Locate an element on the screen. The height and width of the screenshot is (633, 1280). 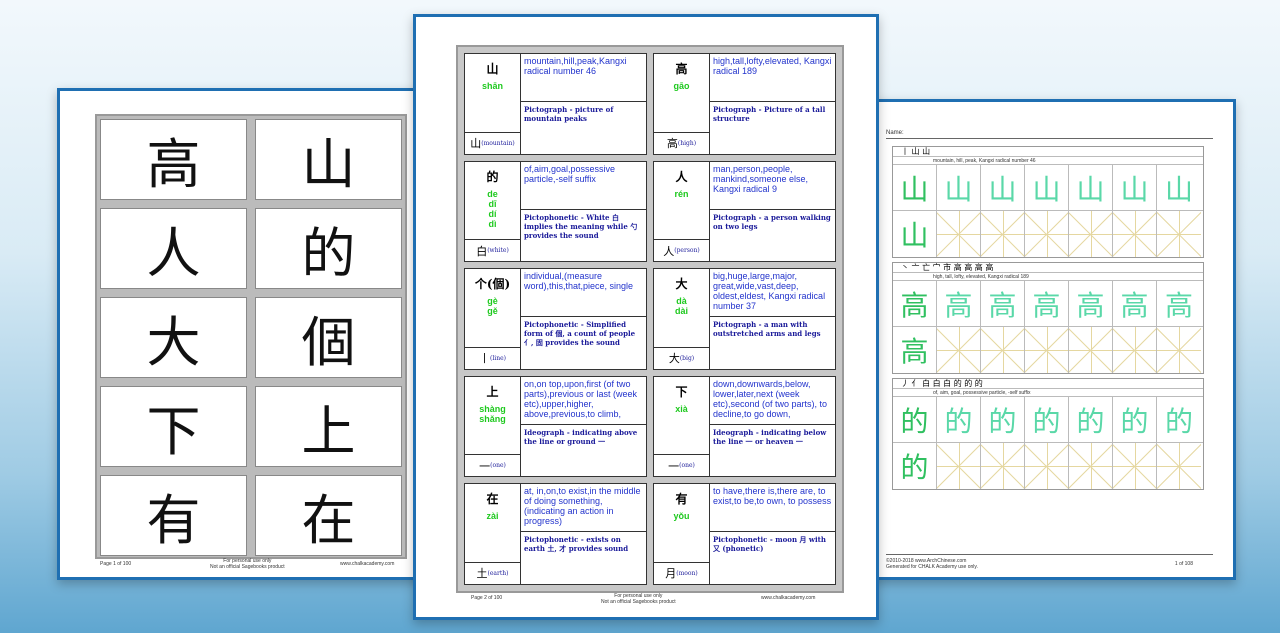
card-radical: 大 (big) is located at coordinates (682, 357).